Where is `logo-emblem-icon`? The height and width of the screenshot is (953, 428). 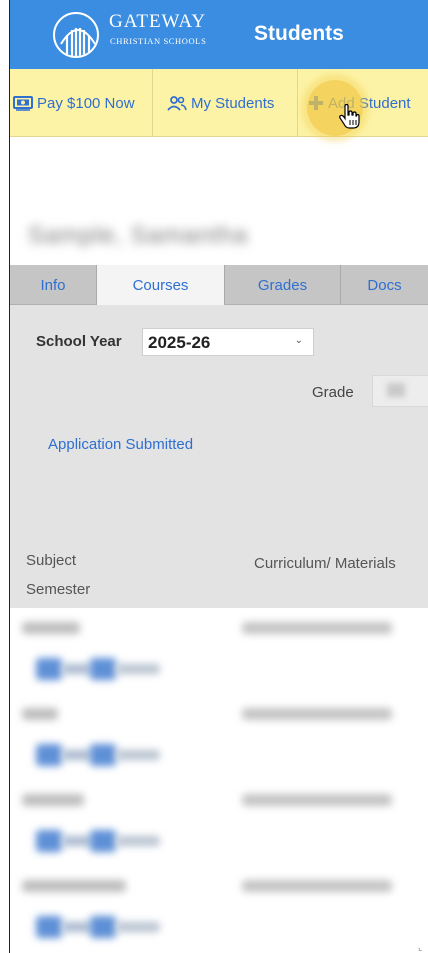
logo-emblem-icon is located at coordinates (76, 35).